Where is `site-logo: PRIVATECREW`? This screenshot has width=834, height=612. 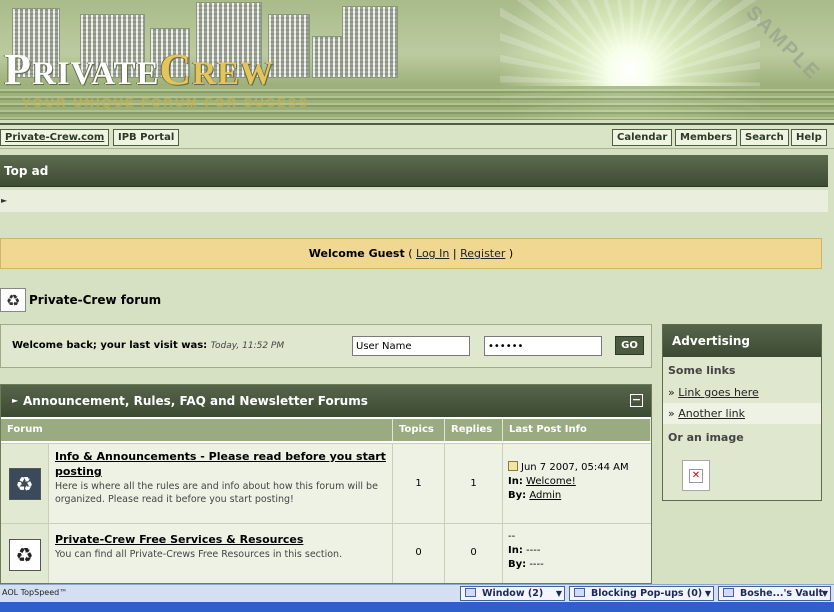
site-logo: PRIVATECREW is located at coordinates (139, 69).